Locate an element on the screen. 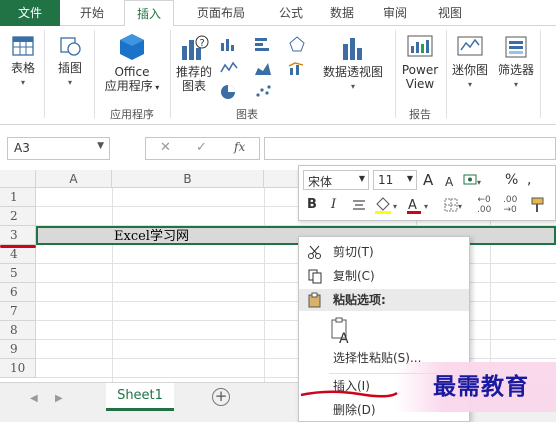  column-chart-icon is located at coordinates (229, 44).